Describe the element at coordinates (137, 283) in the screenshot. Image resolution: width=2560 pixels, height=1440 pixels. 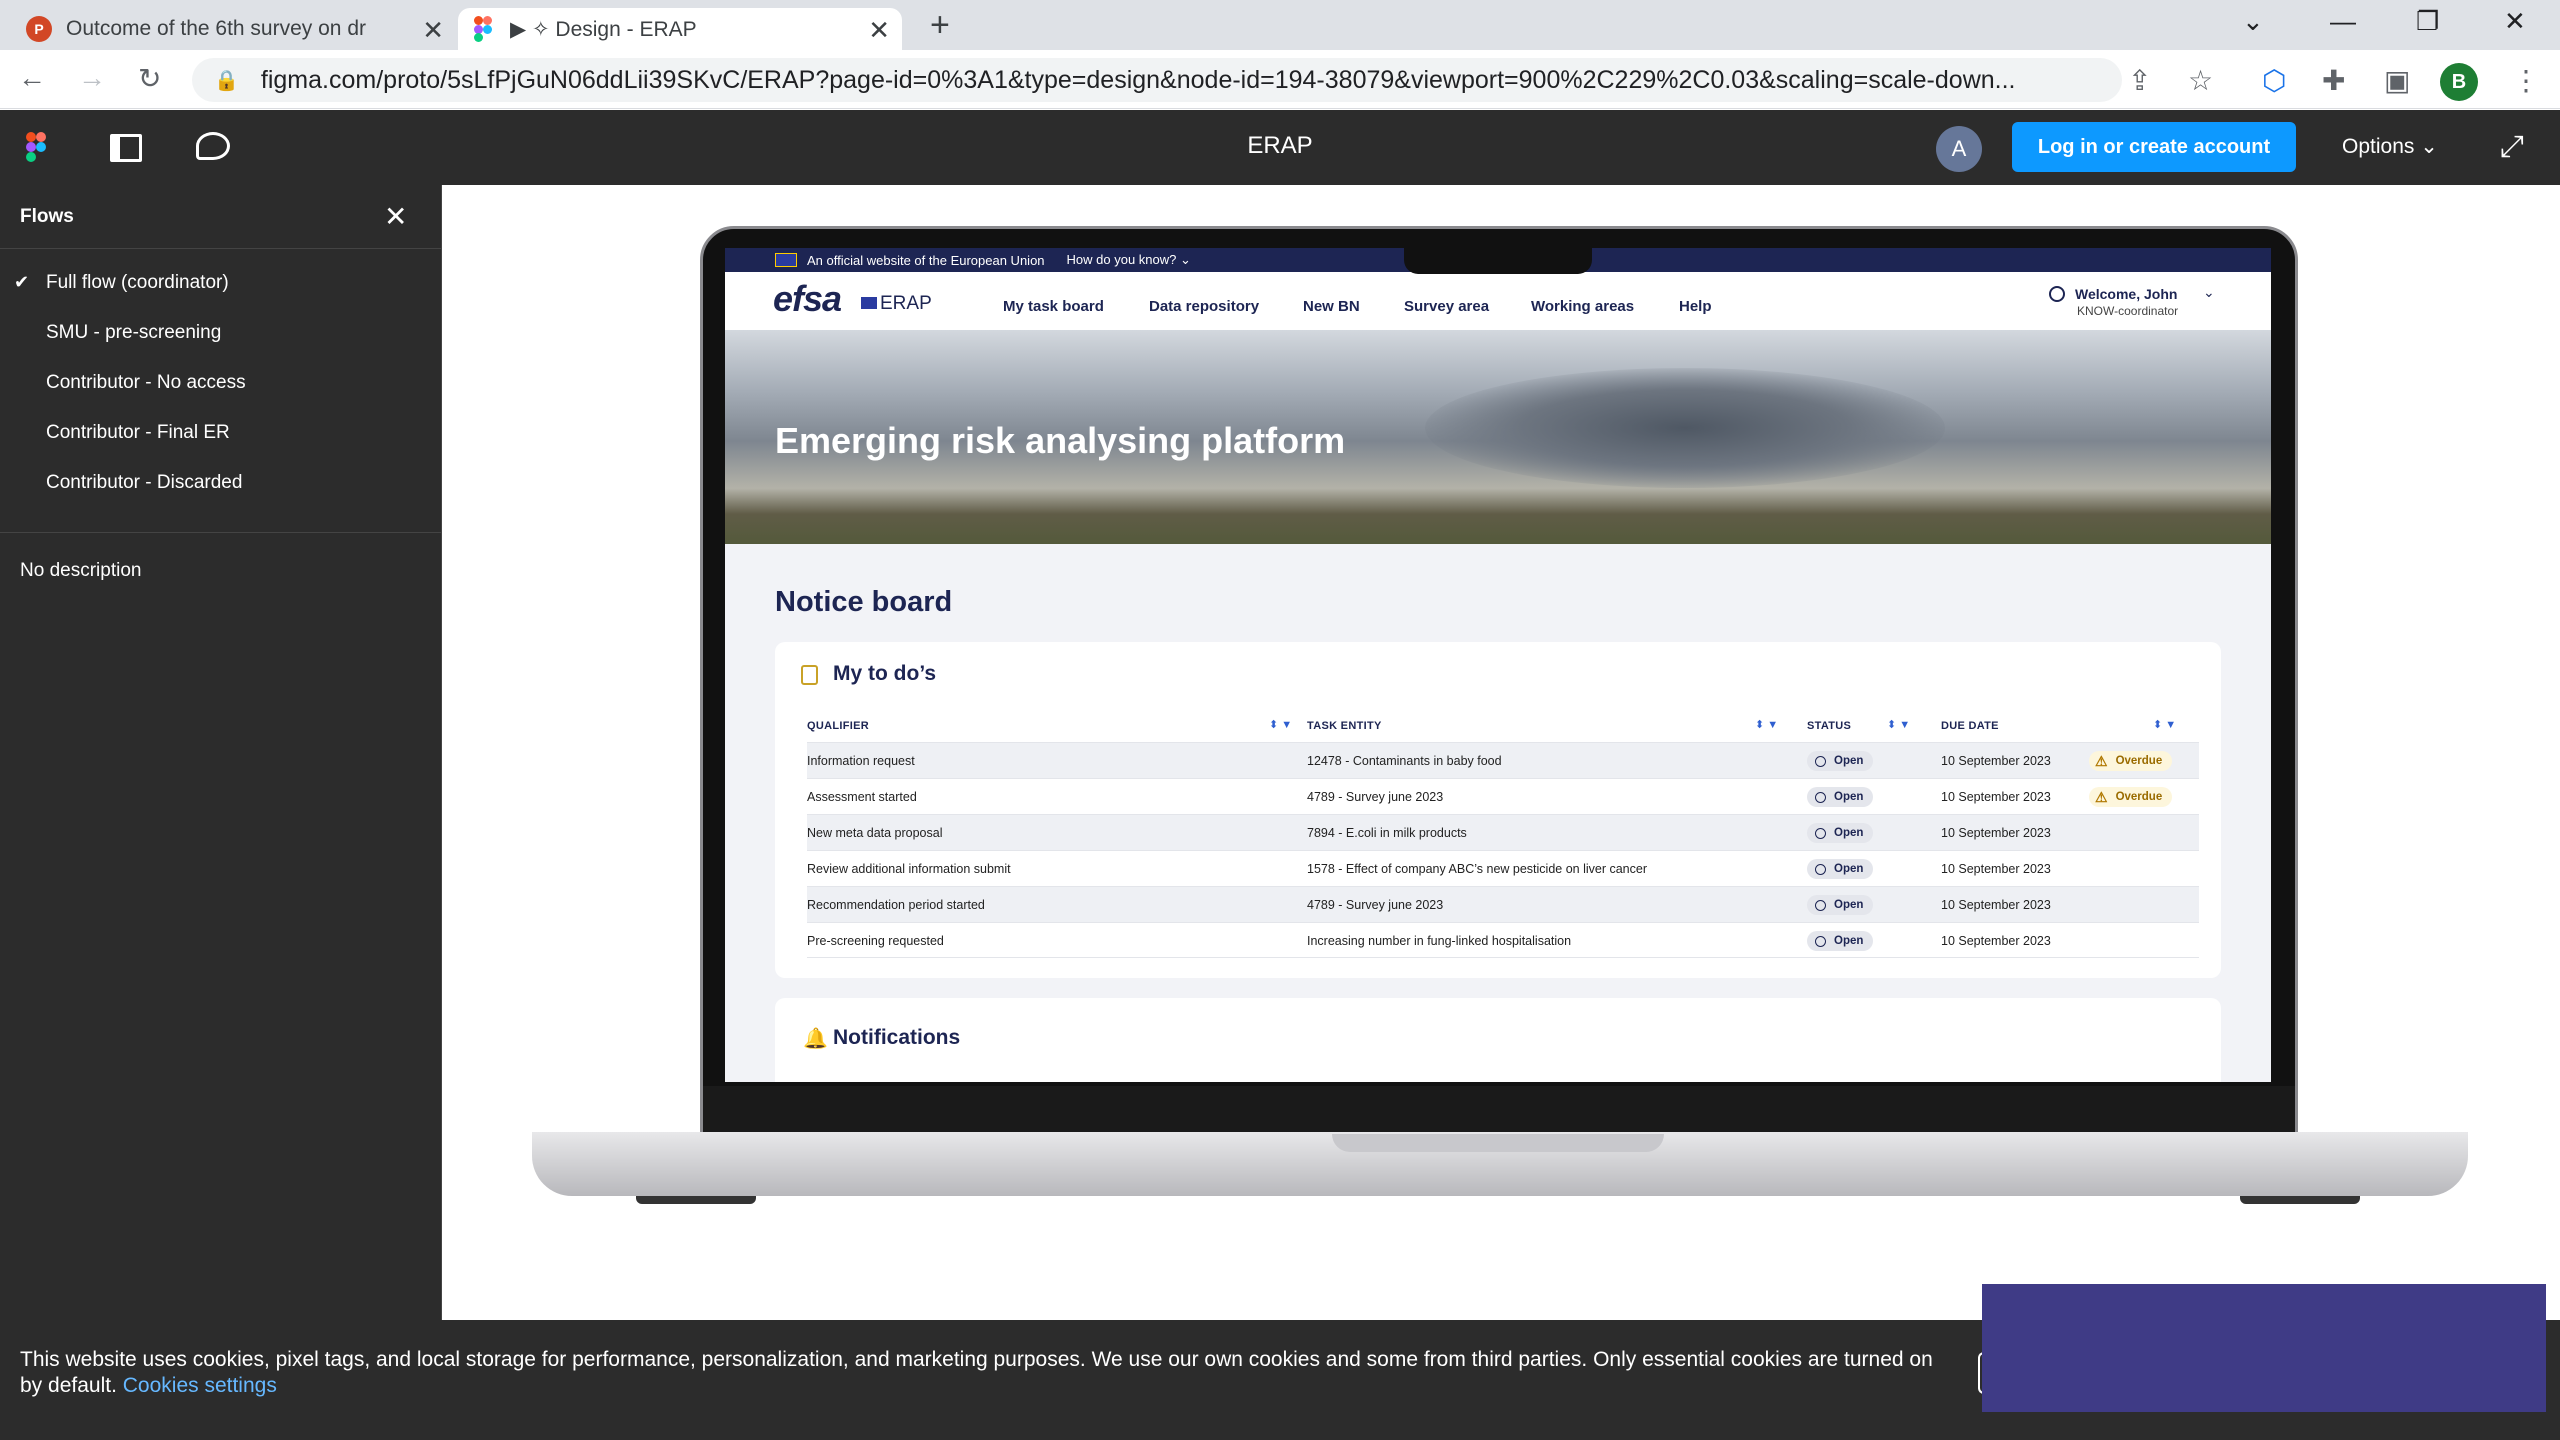
I see `flow-item-full-flow: Full flow (coordinator)` at that location.